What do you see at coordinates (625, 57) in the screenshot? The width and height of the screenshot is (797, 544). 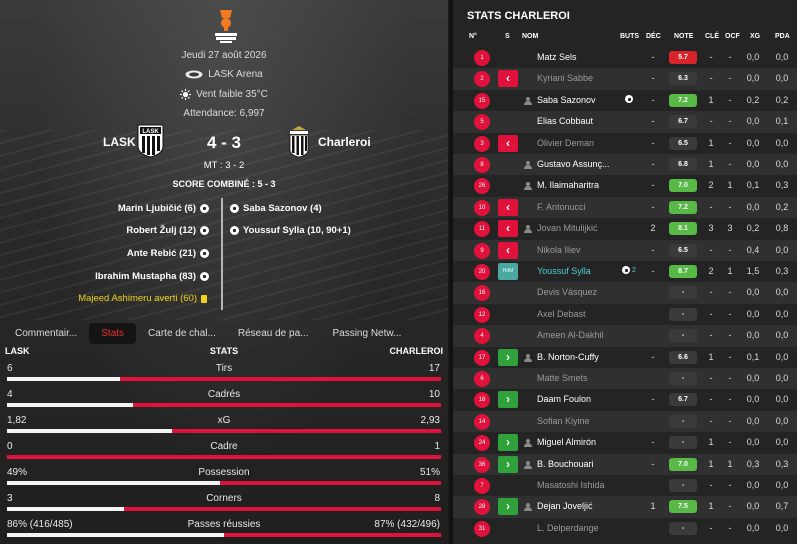 I see `player-row: 1 Matz Sels - 5.7 - - 0,0 0,0` at bounding box center [625, 57].